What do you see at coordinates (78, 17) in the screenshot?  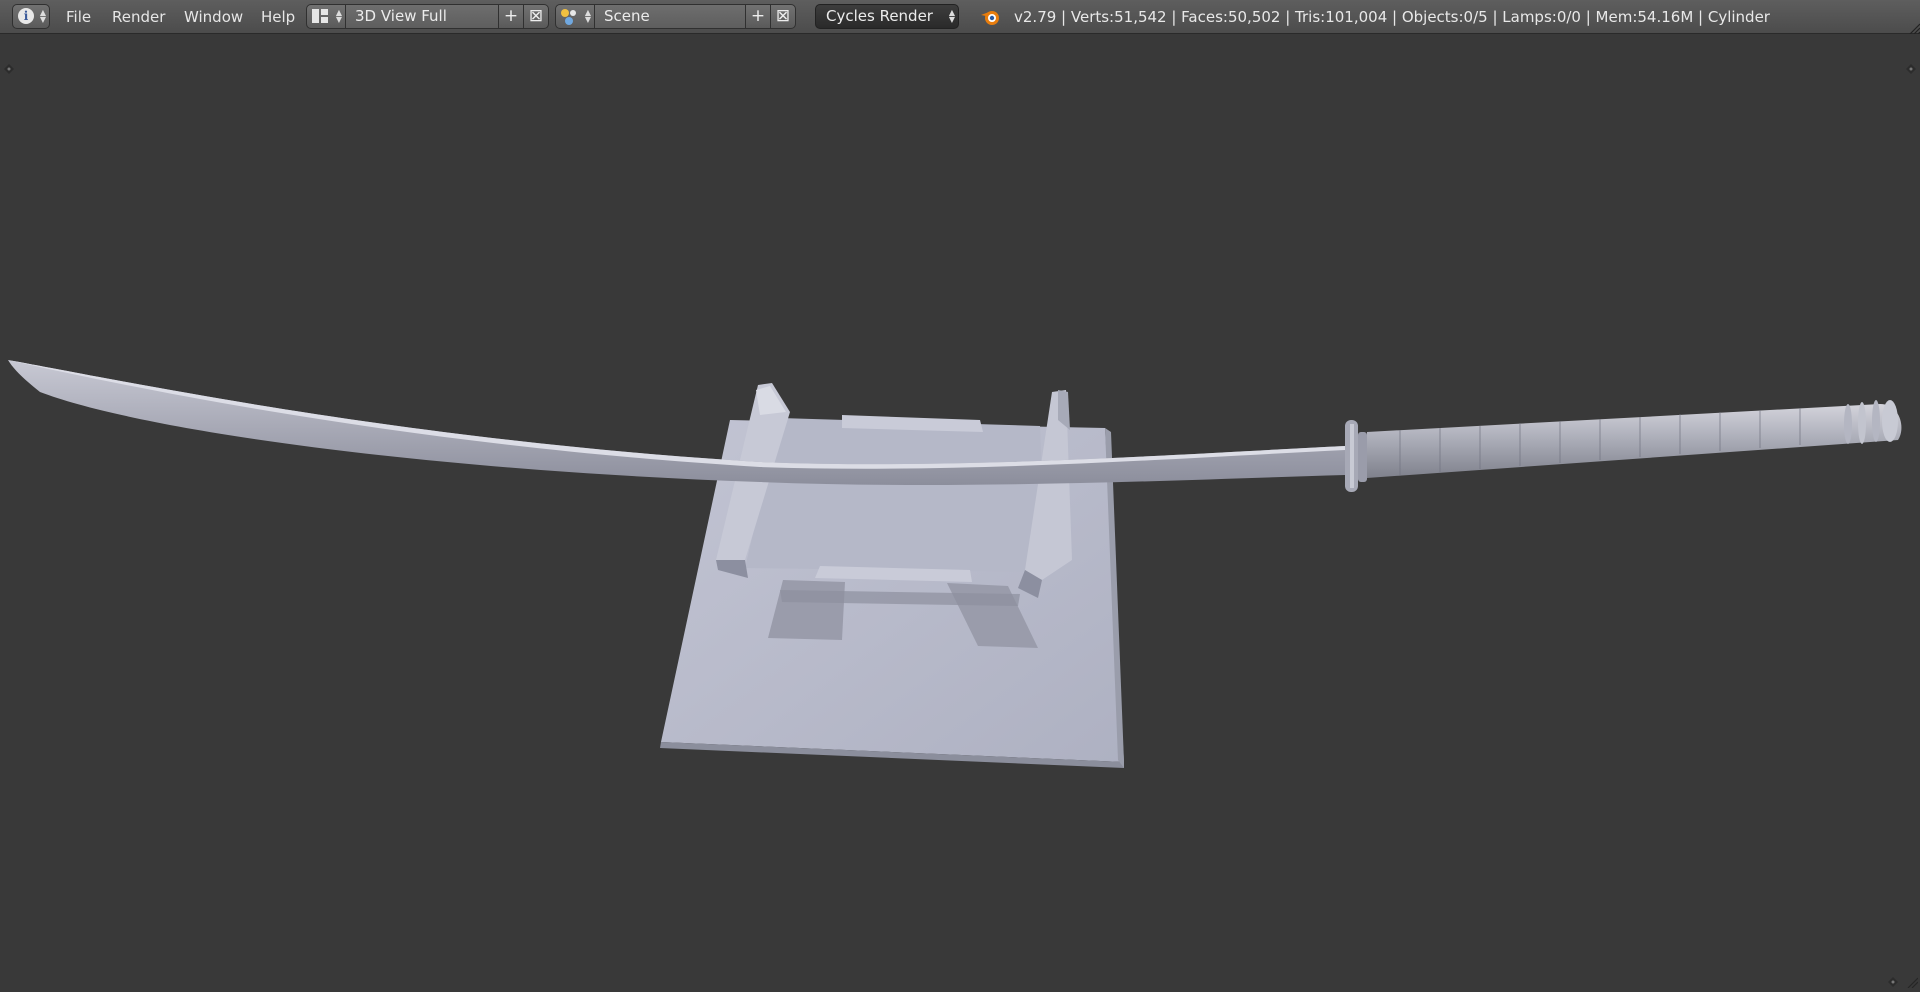 I see `menu-file: File` at bounding box center [78, 17].